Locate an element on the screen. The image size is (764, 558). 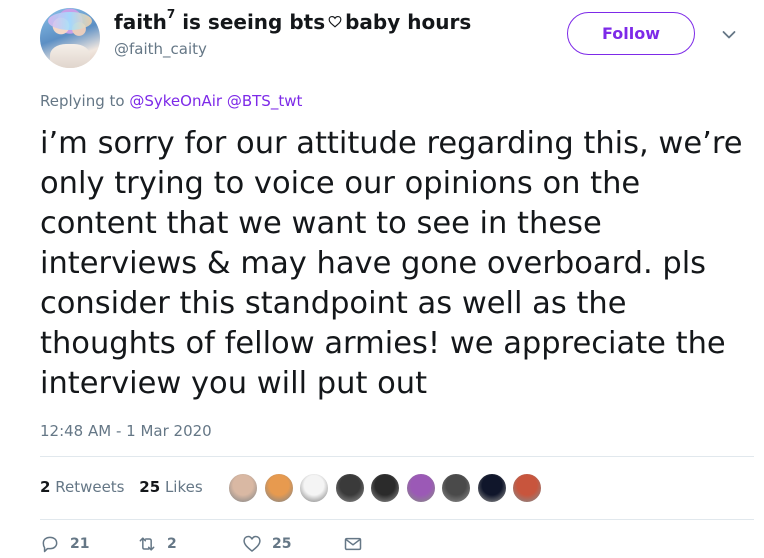
action-bar: 21 2 25 is located at coordinates (220, 546).